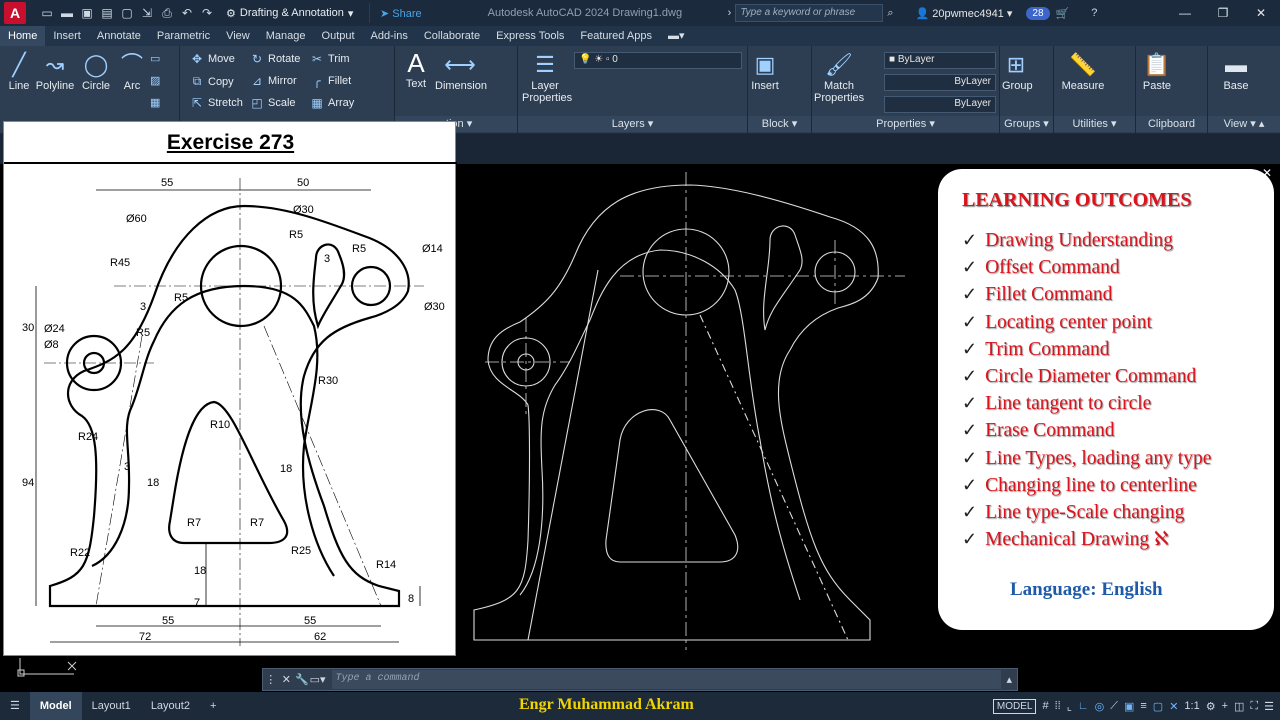  I want to click on share-button: ➤ Share, so click(401, 13).